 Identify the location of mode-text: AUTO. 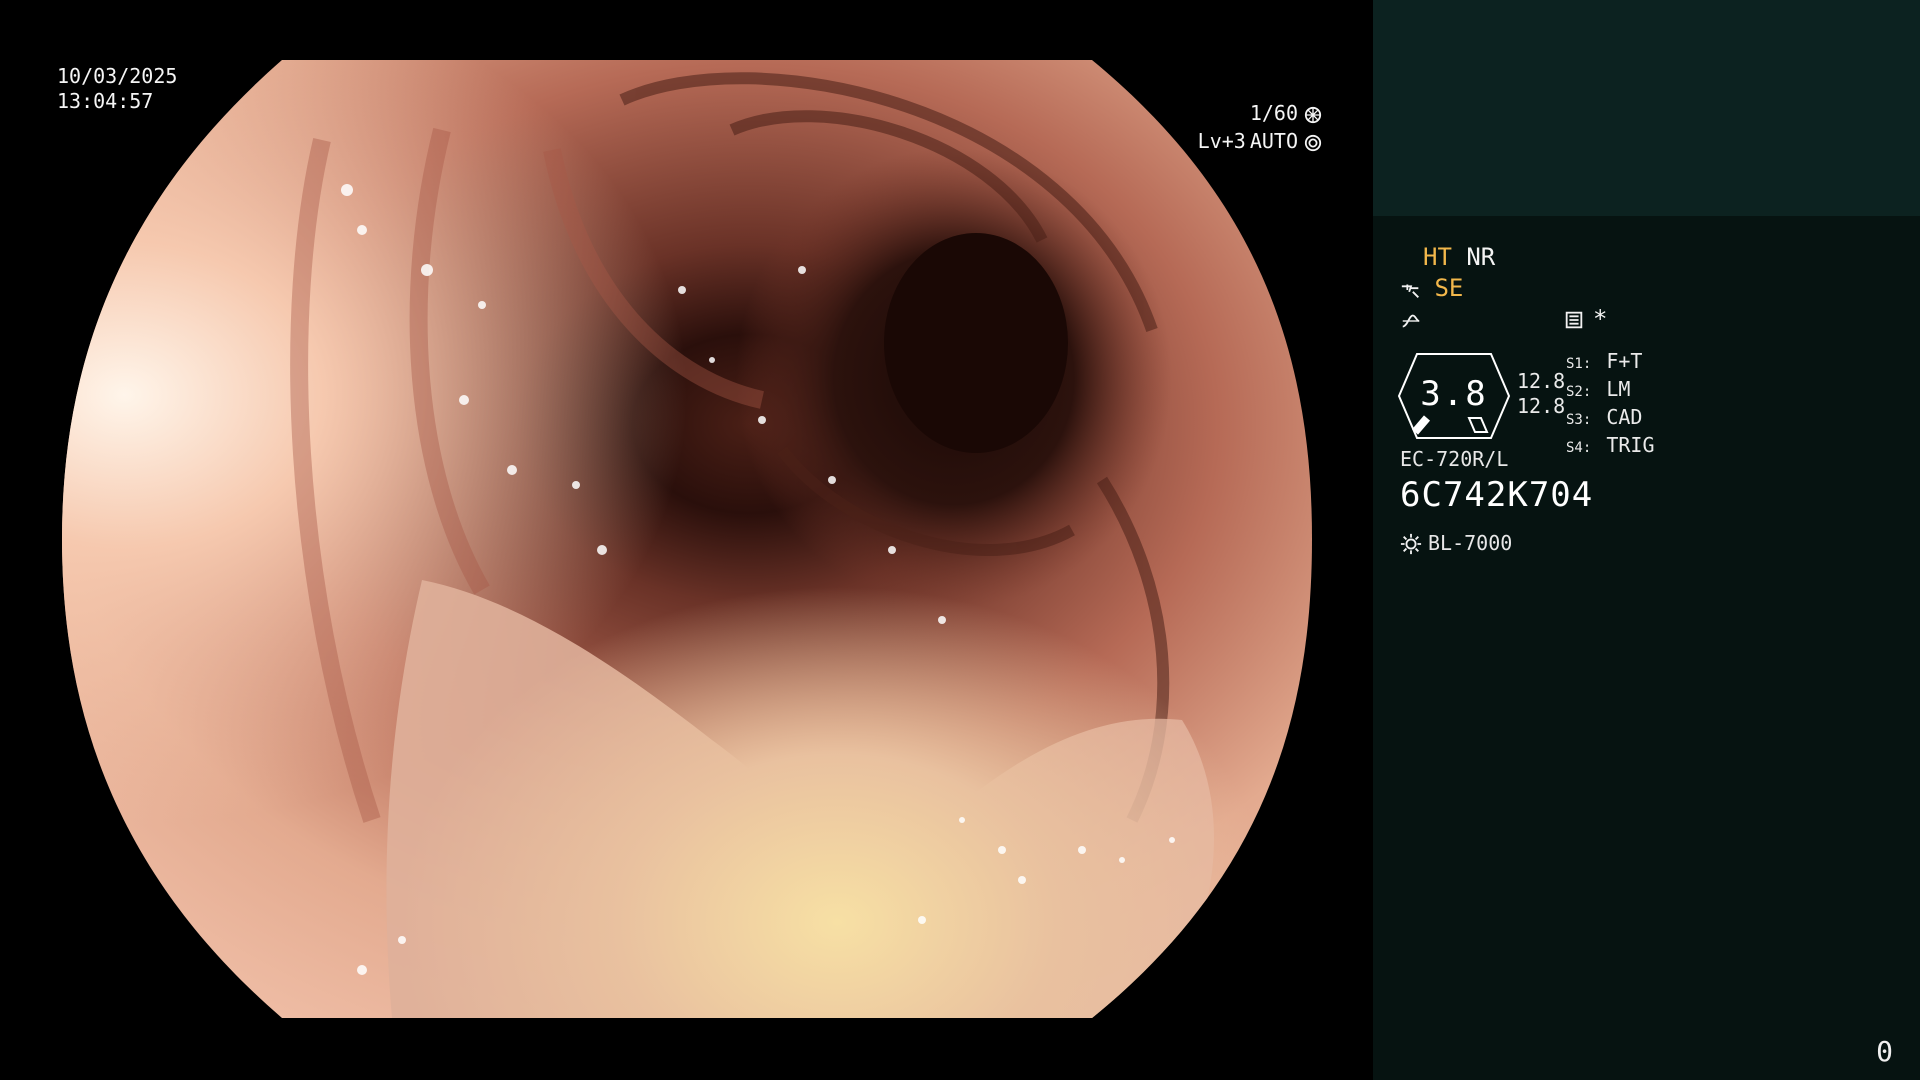
(1273, 141).